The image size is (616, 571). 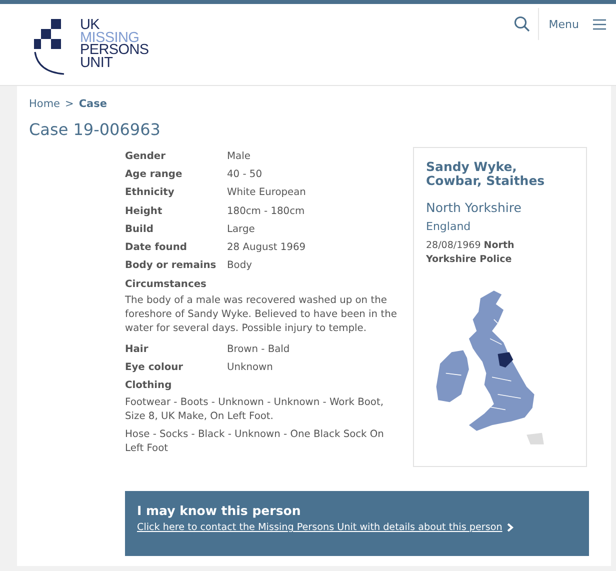 What do you see at coordinates (266, 211) in the screenshot?
I see `detail-value: 180cm - 180cm` at bounding box center [266, 211].